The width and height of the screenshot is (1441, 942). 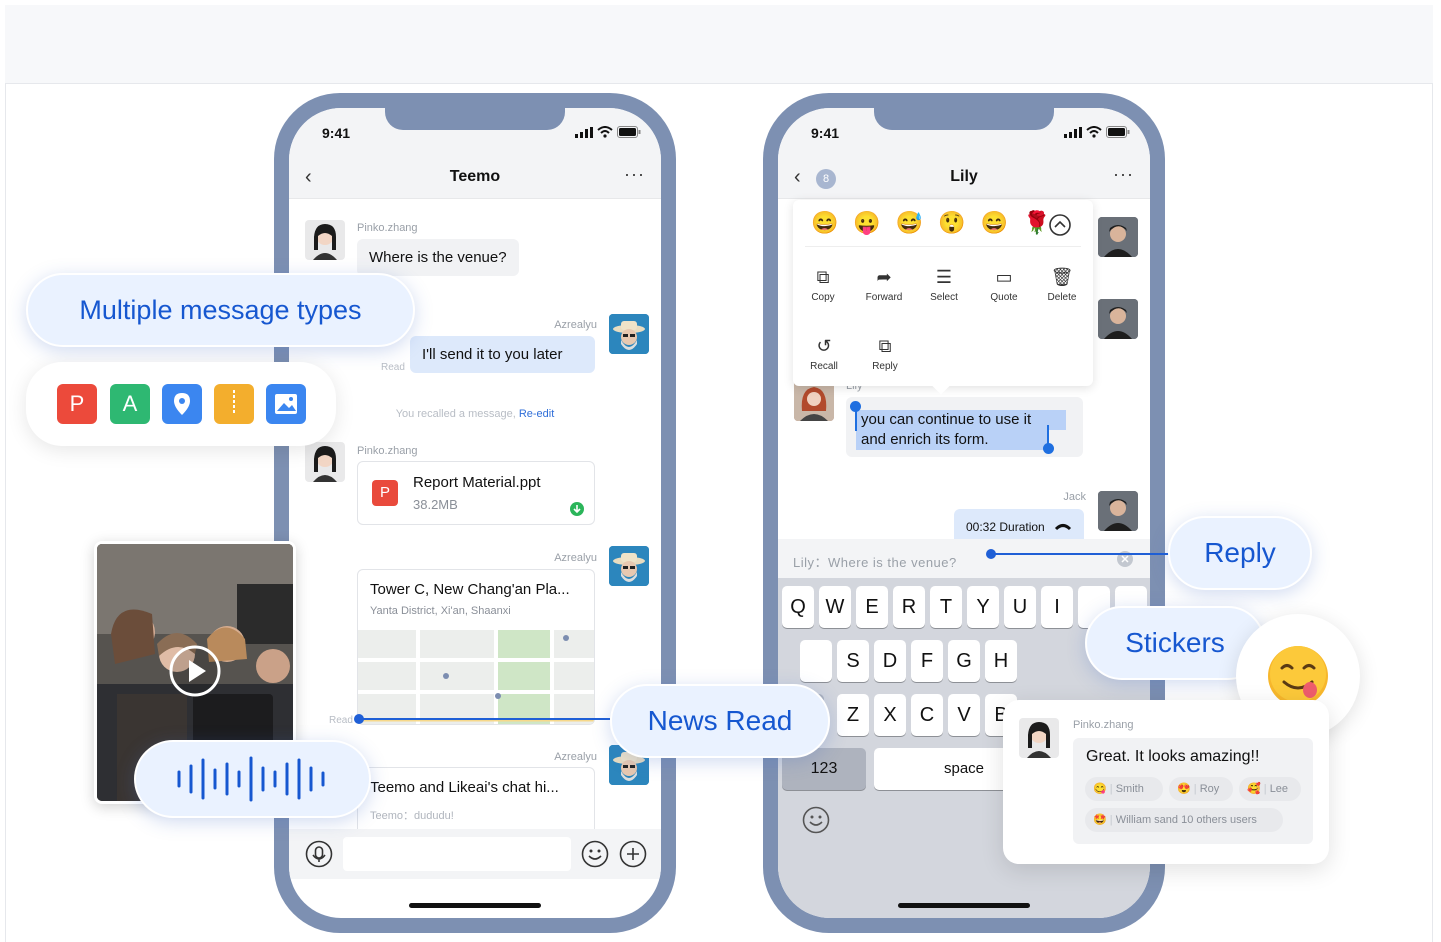 I want to click on action-copy: ⧉ Copy, so click(x=823, y=284).